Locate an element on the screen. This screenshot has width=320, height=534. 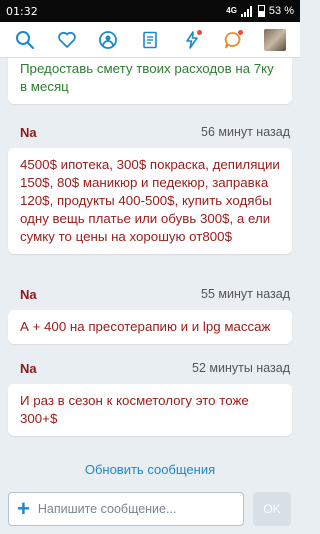
heart-icon is located at coordinates (67, 40).